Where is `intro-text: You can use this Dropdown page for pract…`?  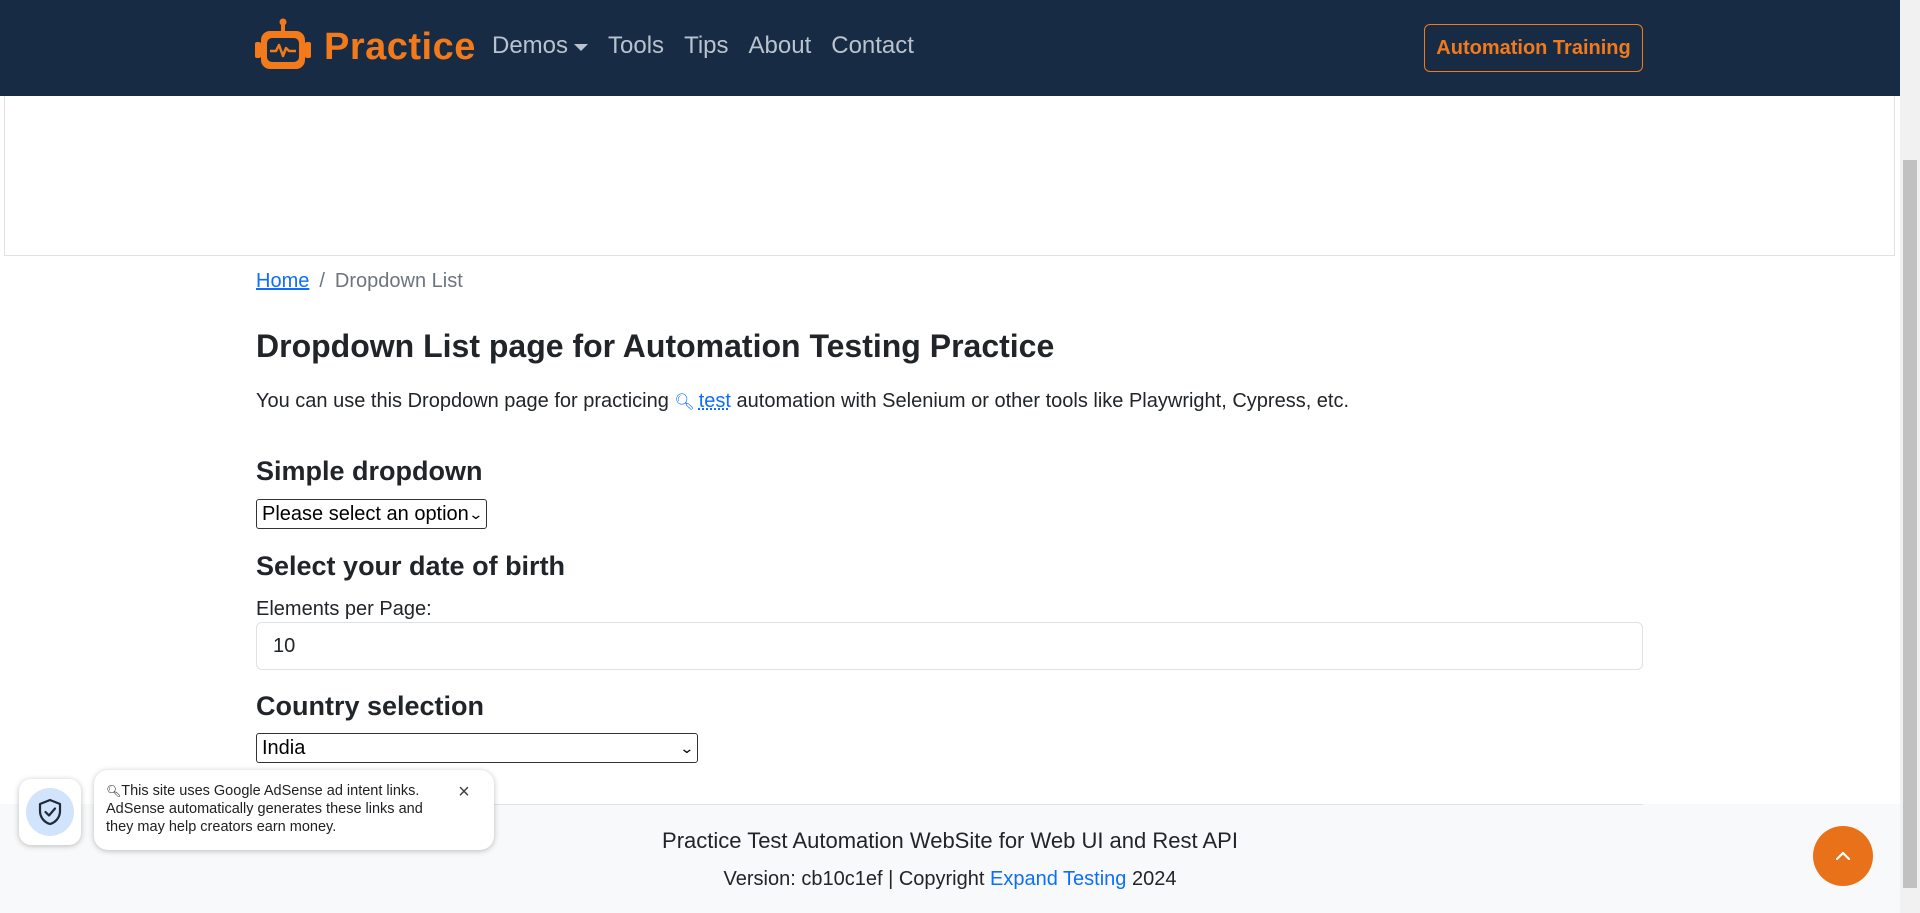 intro-text: You can use this Dropdown page for pract… is located at coordinates (802, 401).